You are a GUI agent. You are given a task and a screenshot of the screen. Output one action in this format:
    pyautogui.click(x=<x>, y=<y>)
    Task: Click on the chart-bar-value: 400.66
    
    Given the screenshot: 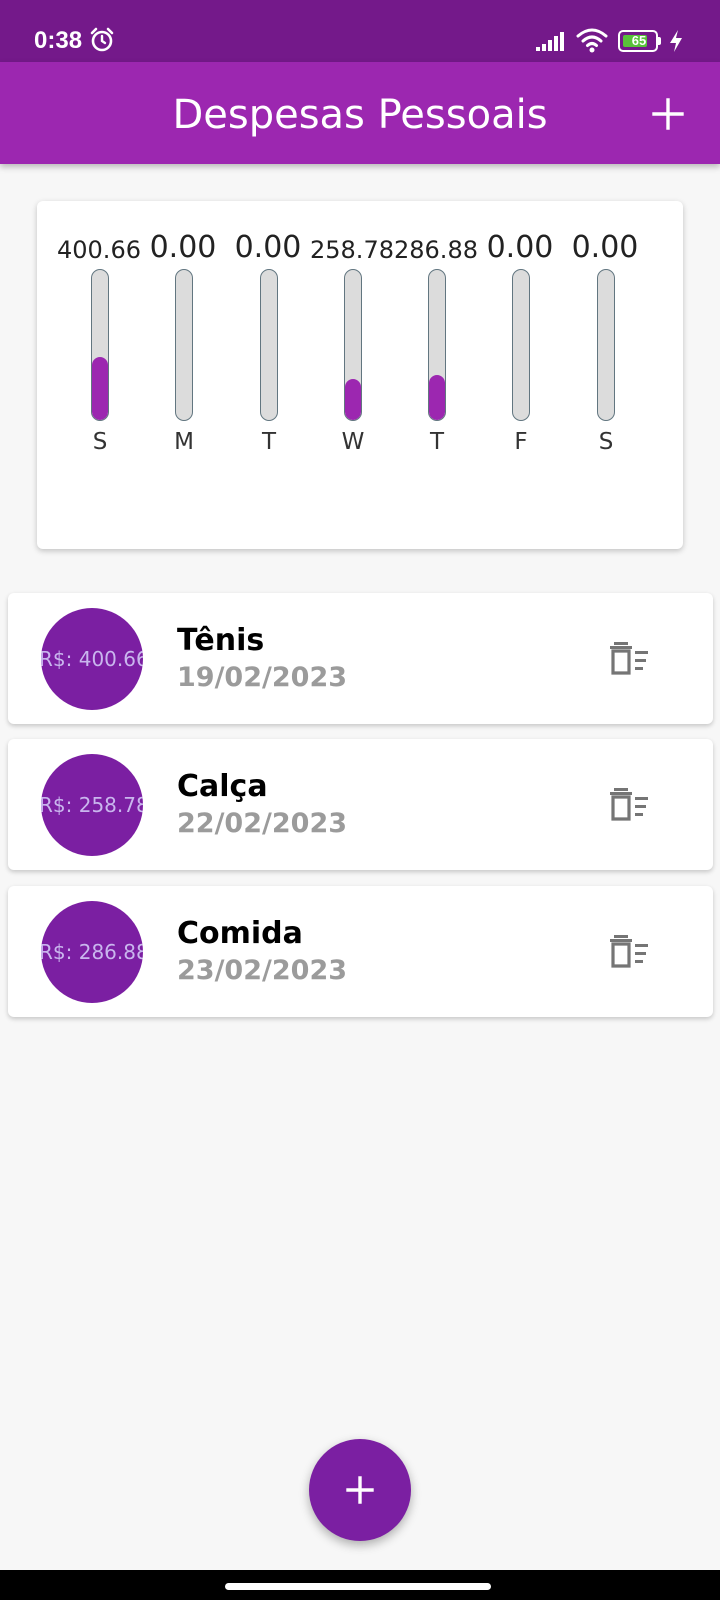 What is the action you would take?
    pyautogui.click(x=99, y=250)
    